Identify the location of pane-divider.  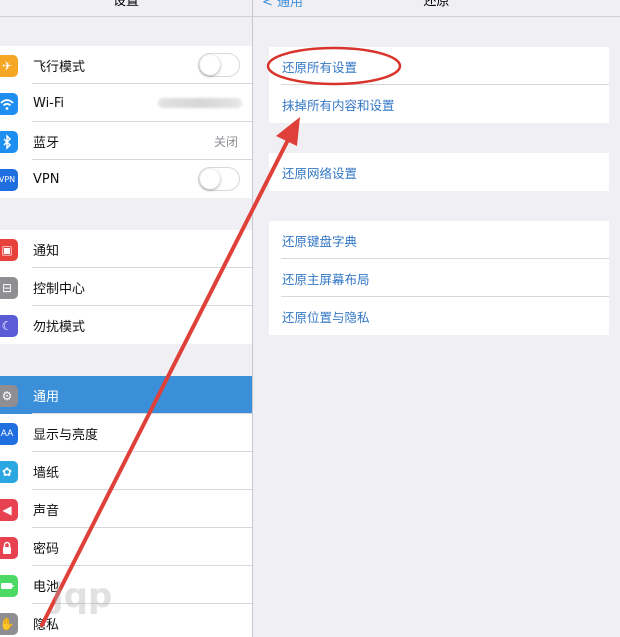
(252, 318).